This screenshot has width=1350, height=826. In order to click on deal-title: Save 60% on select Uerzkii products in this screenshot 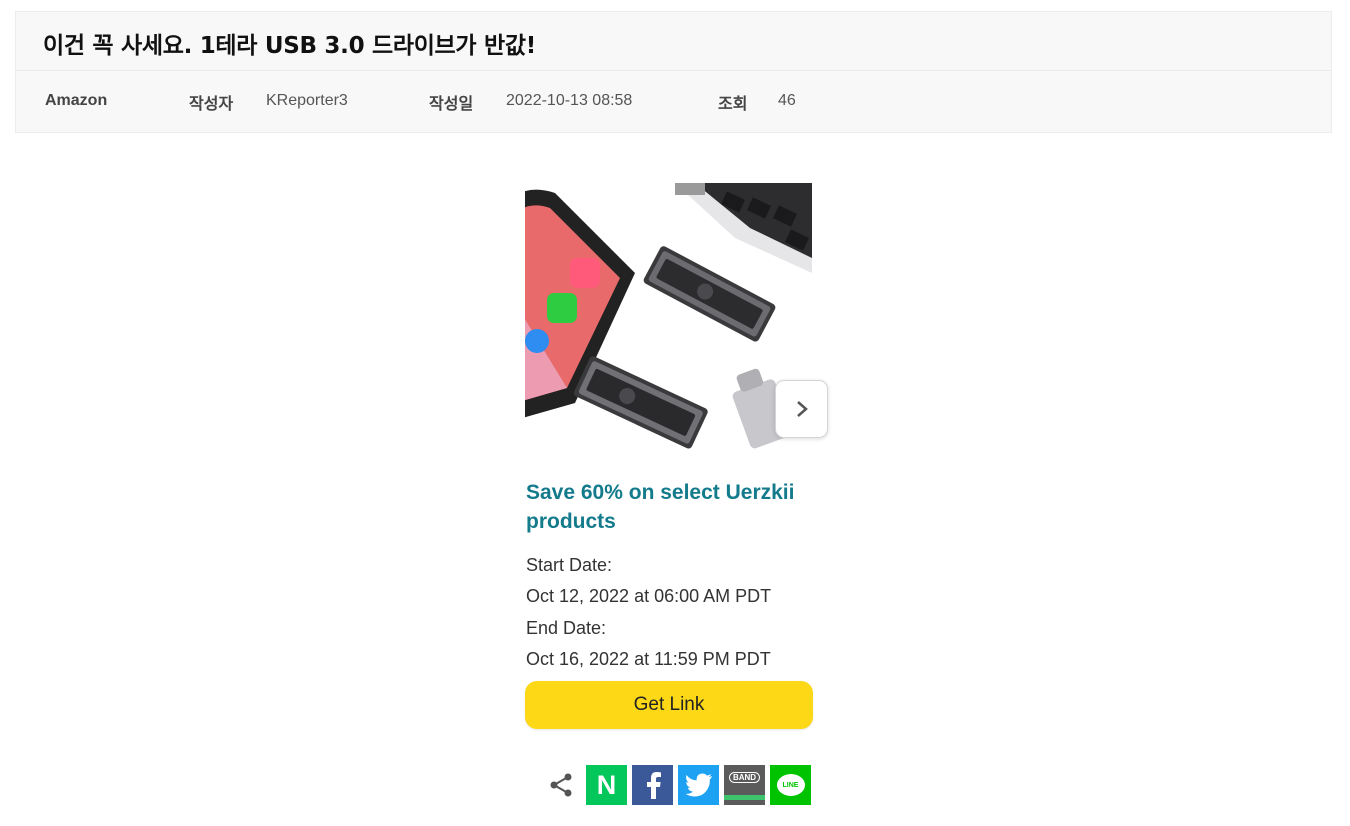, I will do `click(673, 507)`.